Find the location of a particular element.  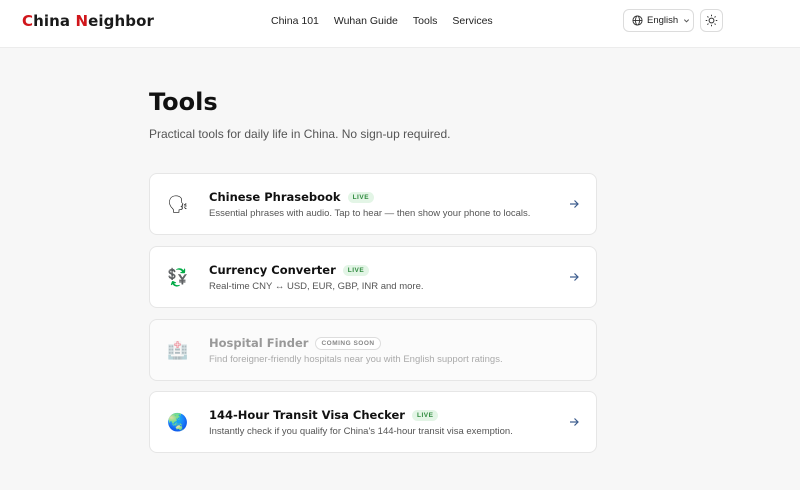

theme-toggle-button is located at coordinates (711, 20).